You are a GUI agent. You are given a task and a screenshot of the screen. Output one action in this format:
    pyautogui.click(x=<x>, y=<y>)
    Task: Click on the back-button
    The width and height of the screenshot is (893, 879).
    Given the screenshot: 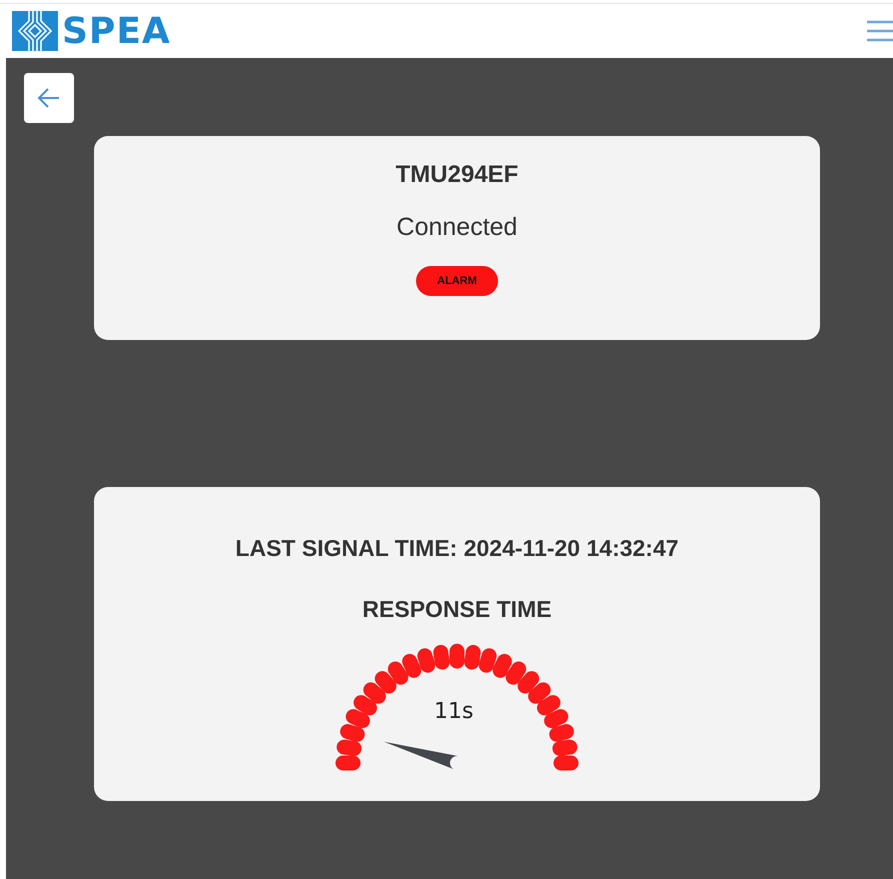 What is the action you would take?
    pyautogui.click(x=49, y=98)
    